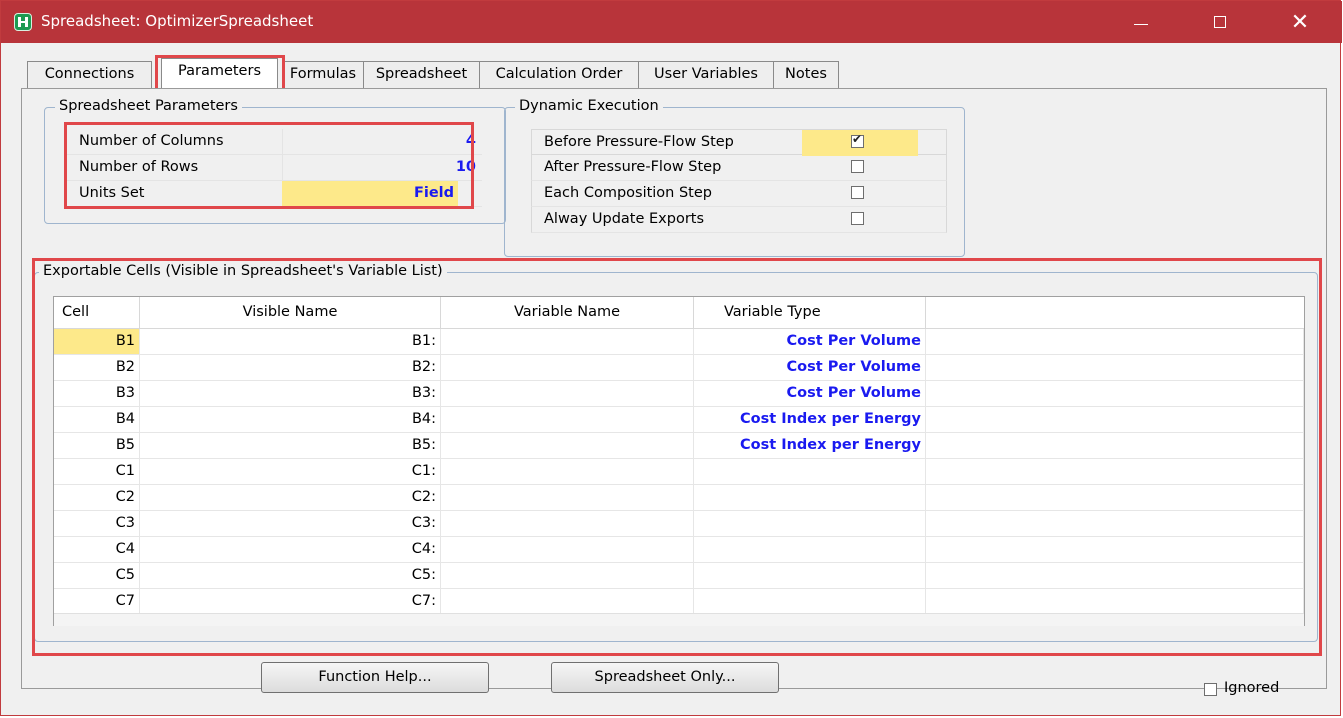  Describe the element at coordinates (633, 167) in the screenshot. I see `execution-label: After Pressure-Flow Step` at that location.